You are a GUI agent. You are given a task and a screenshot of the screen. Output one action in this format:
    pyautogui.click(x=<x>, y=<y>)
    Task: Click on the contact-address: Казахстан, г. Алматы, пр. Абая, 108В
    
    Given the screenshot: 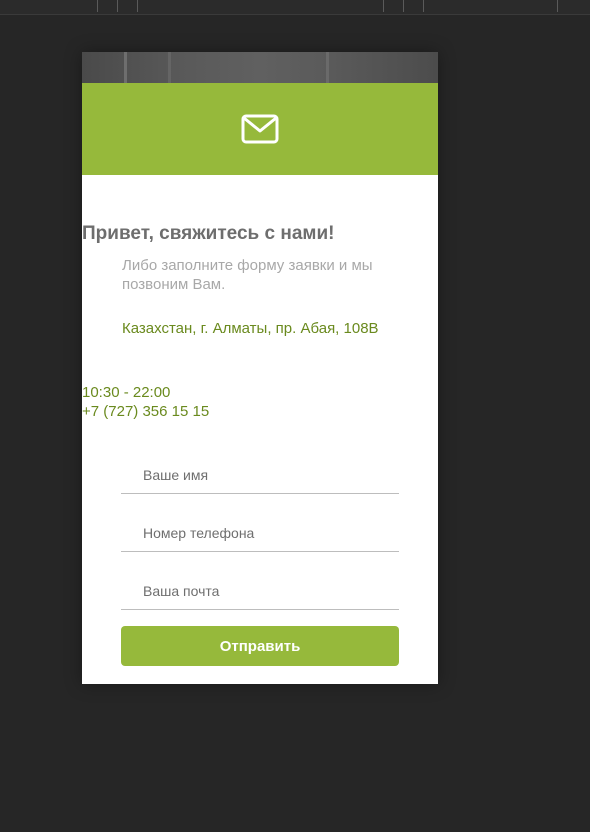 What is the action you would take?
    pyautogui.click(x=250, y=328)
    